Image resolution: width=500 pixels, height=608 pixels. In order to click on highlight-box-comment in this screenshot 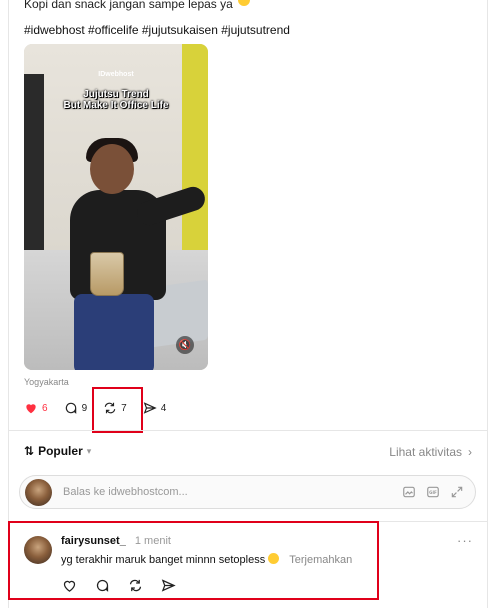, I will do `click(193, 560)`.